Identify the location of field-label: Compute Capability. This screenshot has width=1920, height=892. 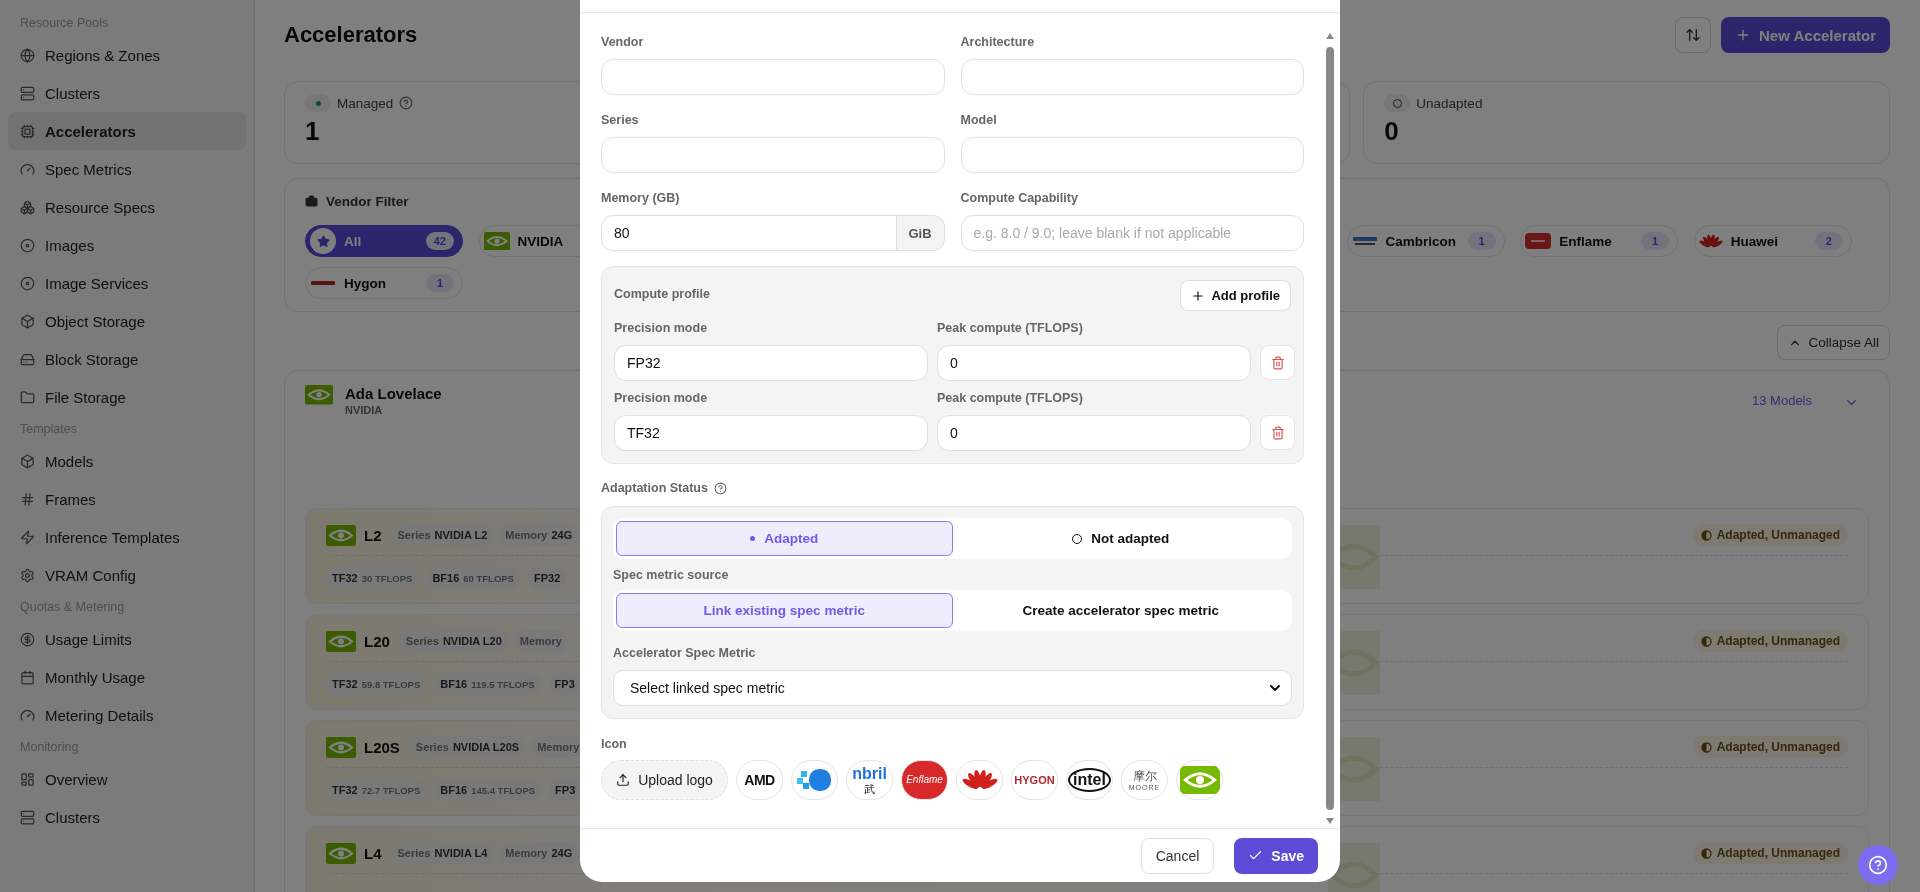
(1019, 198).